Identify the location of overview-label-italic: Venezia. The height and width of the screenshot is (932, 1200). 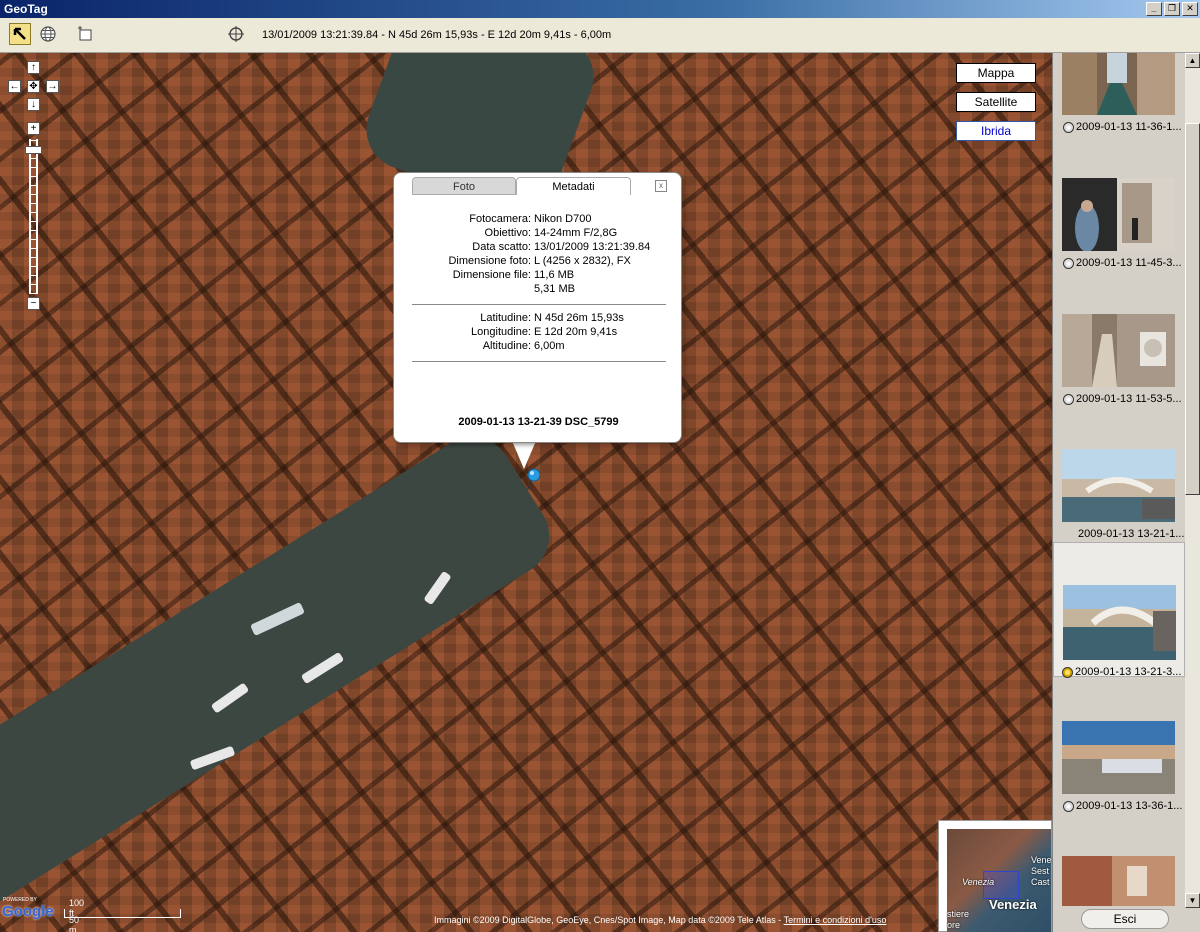
(978, 882).